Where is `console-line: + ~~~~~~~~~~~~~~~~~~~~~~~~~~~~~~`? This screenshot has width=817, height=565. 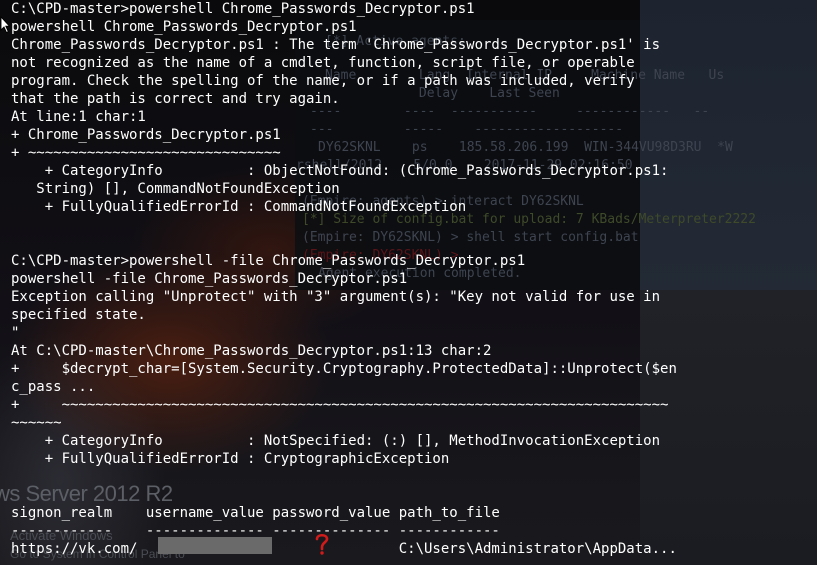 console-line: + ~~~~~~~~~~~~~~~~~~~~~~~~~~~~~~ is located at coordinates (146, 153).